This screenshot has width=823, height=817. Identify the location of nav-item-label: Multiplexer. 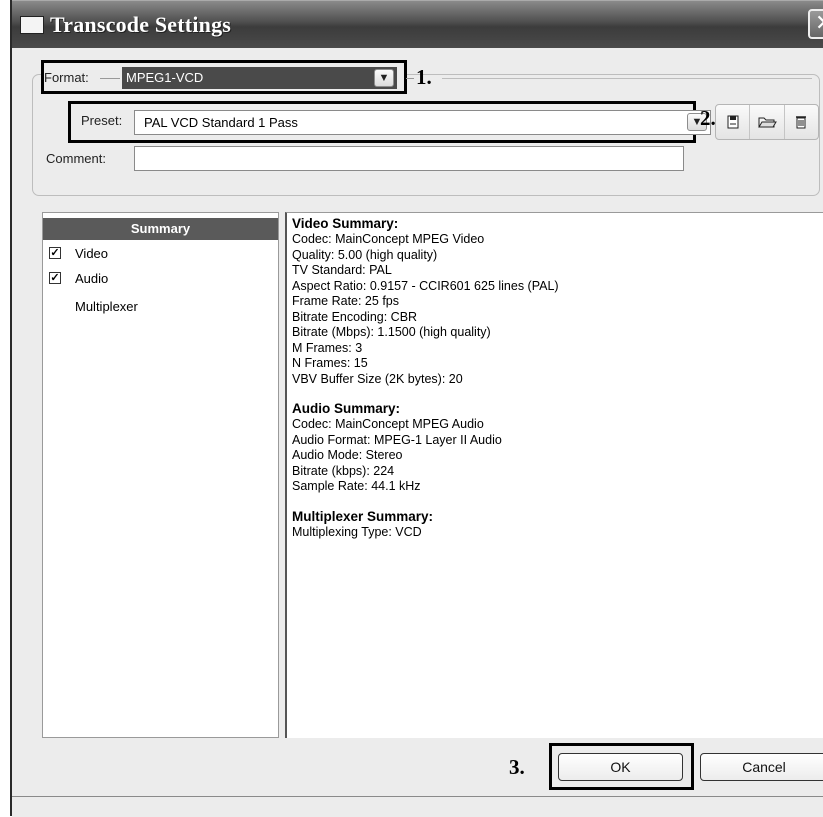
(106, 306).